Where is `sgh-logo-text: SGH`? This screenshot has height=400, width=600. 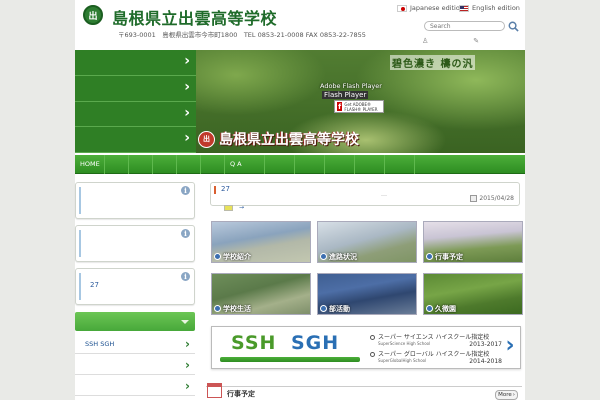 sgh-logo-text: SGH is located at coordinates (315, 343).